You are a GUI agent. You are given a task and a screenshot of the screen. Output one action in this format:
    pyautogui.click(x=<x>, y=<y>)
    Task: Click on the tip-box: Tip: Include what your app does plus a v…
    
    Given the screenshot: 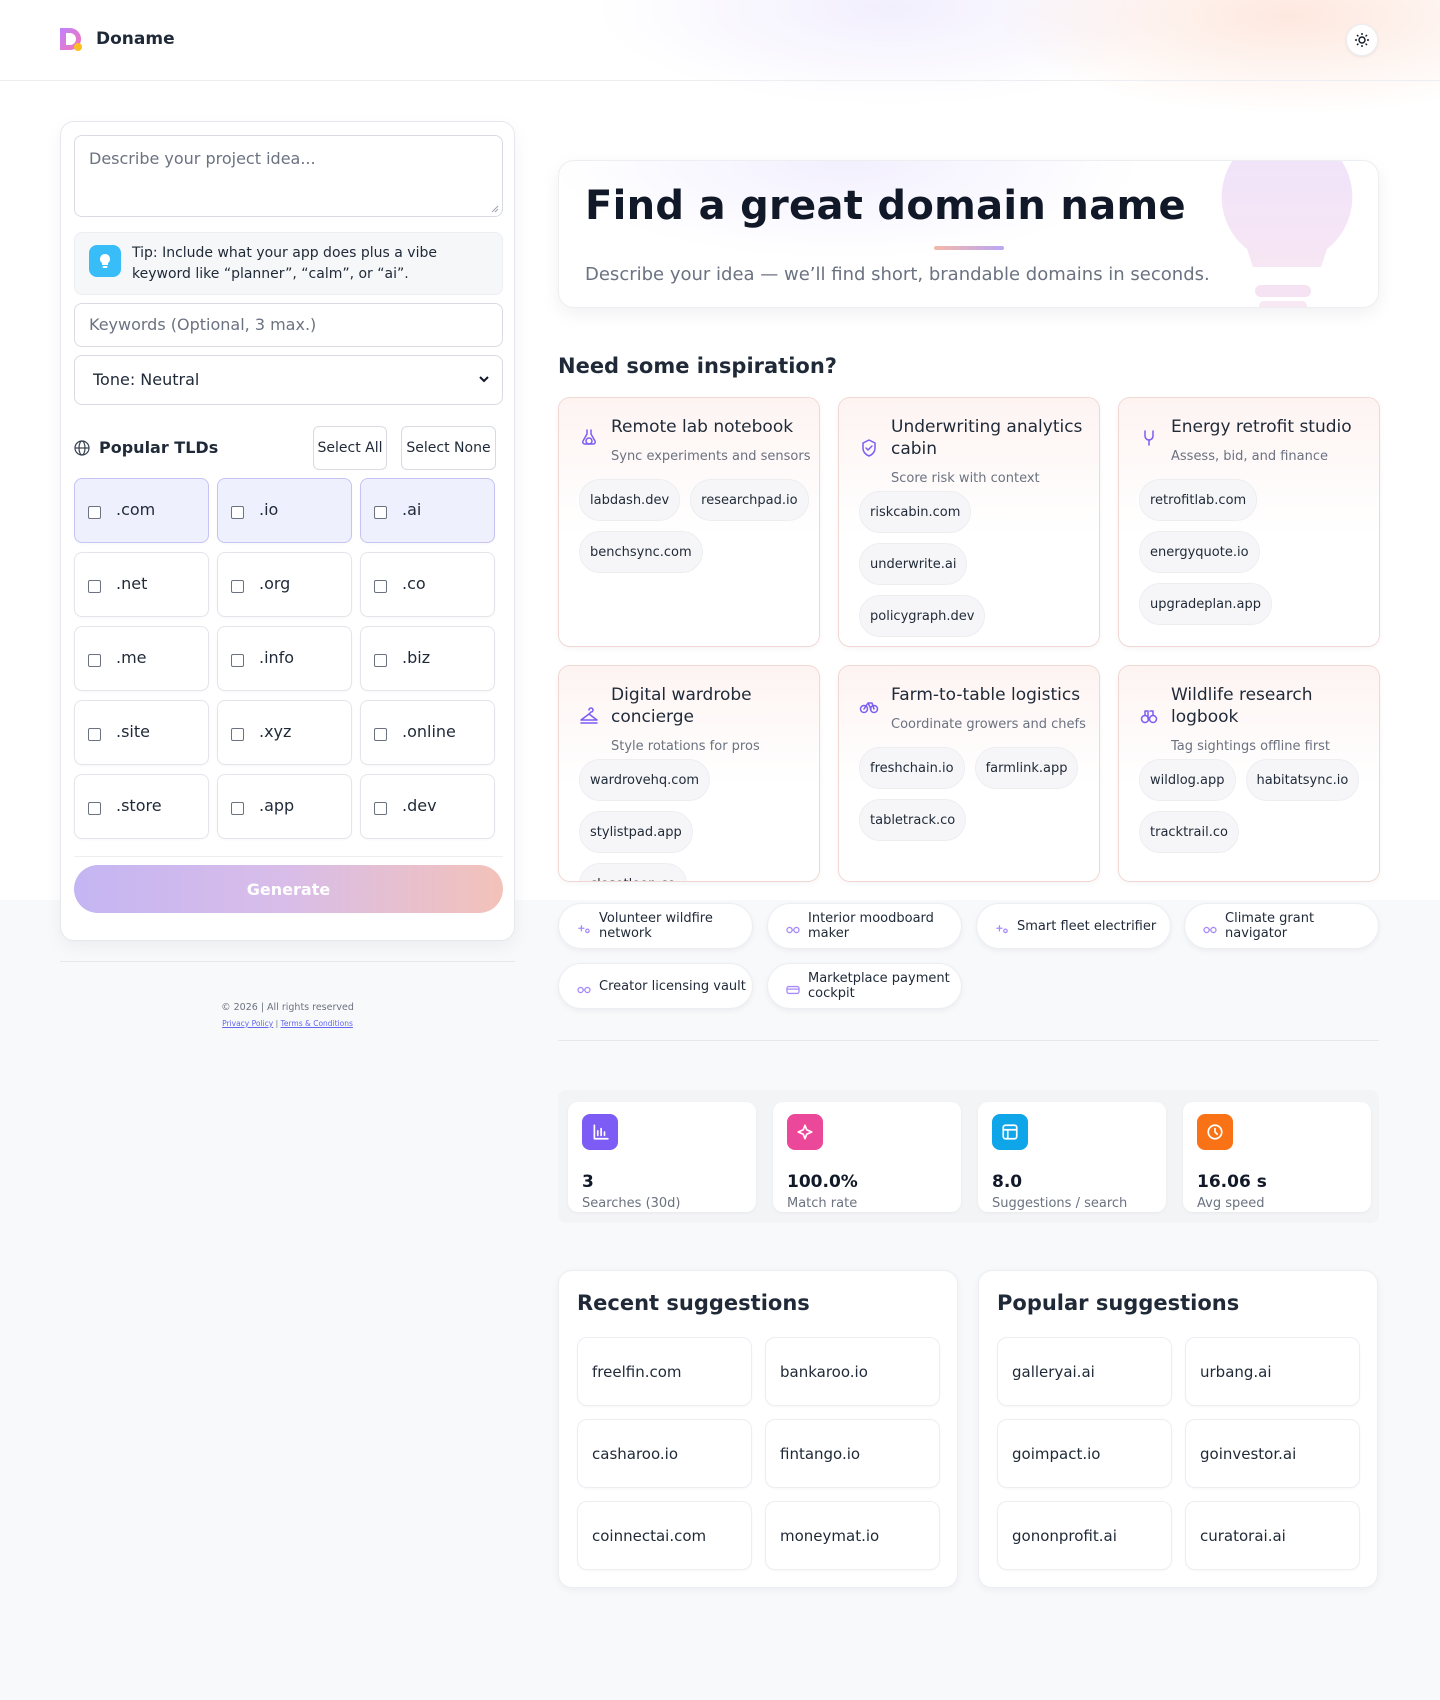 What is the action you would take?
    pyautogui.click(x=288, y=263)
    